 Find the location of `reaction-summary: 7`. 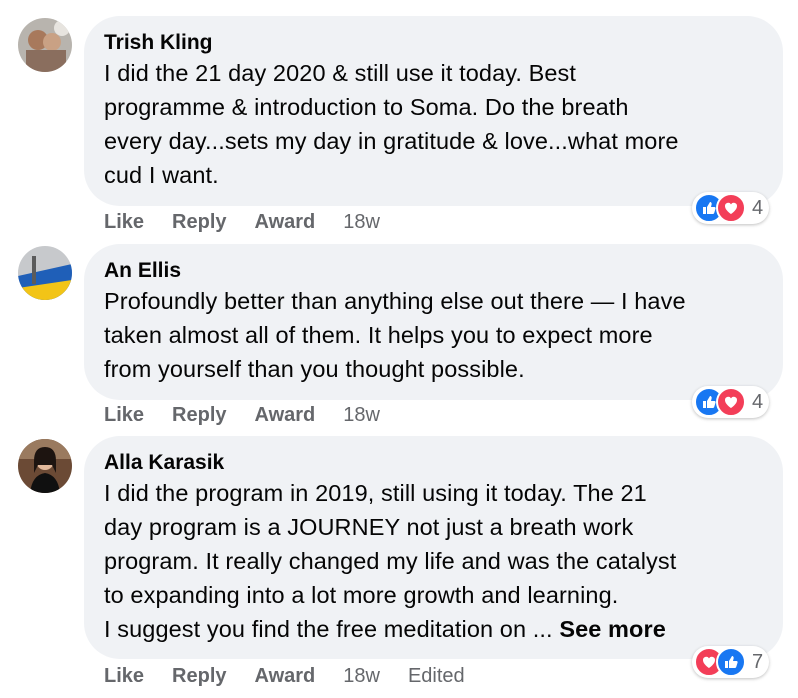

reaction-summary: 7 is located at coordinates (731, 662).